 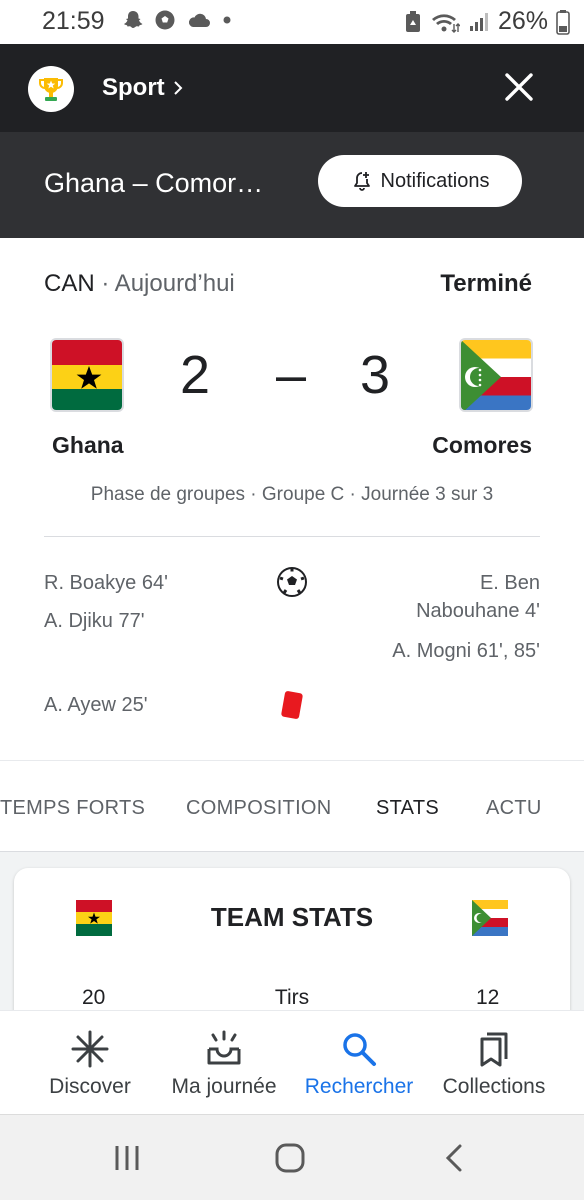 What do you see at coordinates (361, 181) in the screenshot?
I see `bell-add-icon` at bounding box center [361, 181].